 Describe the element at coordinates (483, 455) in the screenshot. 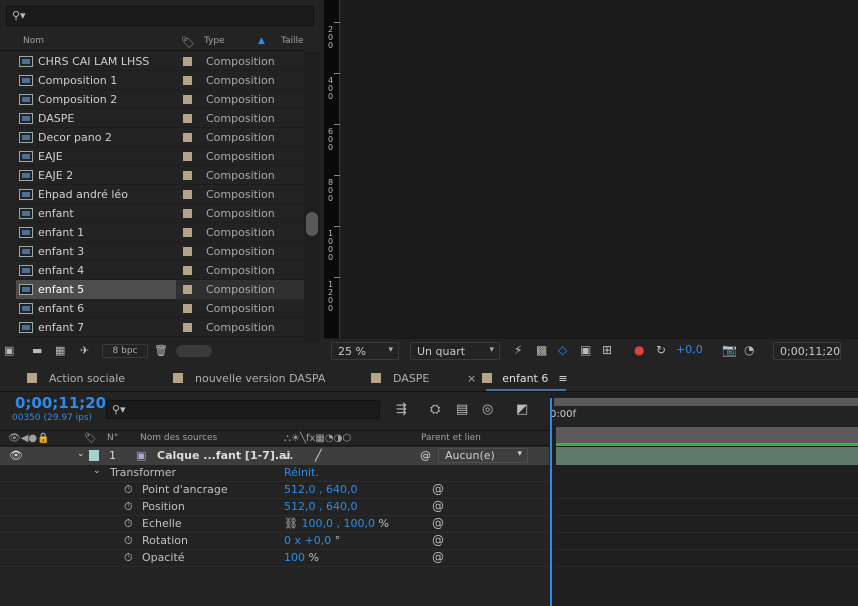

I see `parent-dropdown: Aucun(e) ▾` at that location.